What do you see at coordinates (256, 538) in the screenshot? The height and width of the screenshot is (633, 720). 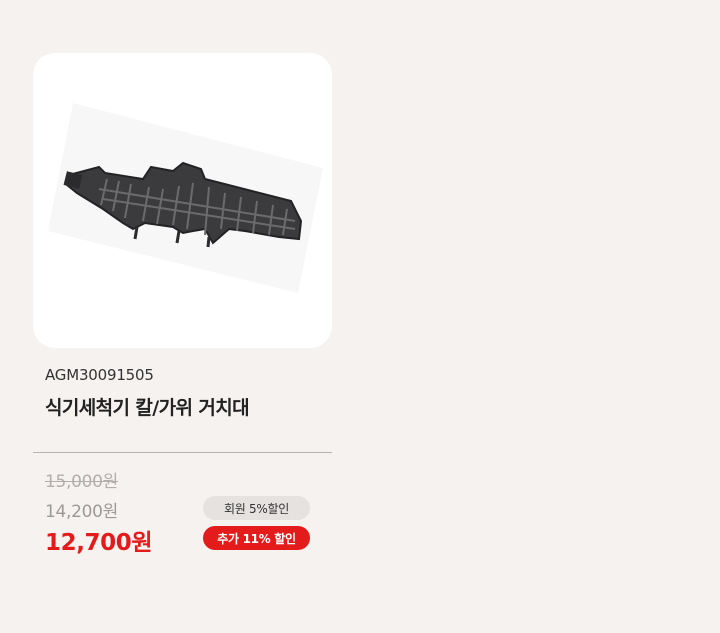 I see `extra-discount-badge: 추가 11% 할인` at bounding box center [256, 538].